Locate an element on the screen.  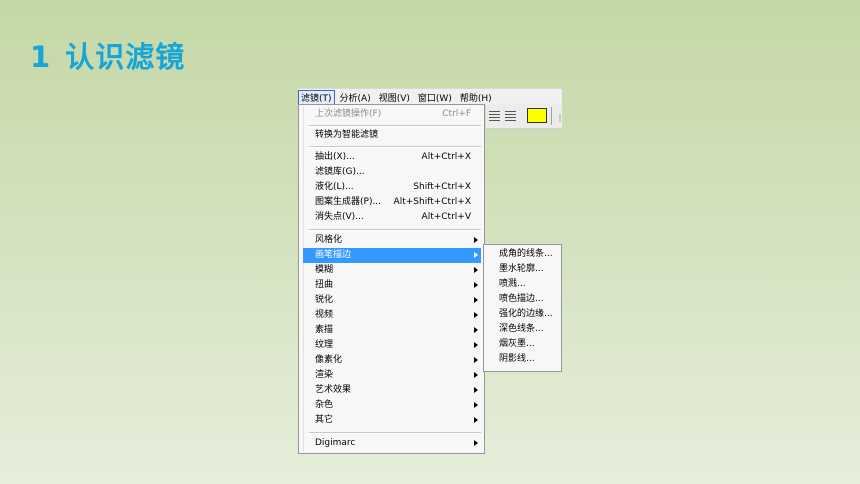
menu-item-last-filter: 上次滤镜操作(F) Ctrl+F is located at coordinates (392, 114).